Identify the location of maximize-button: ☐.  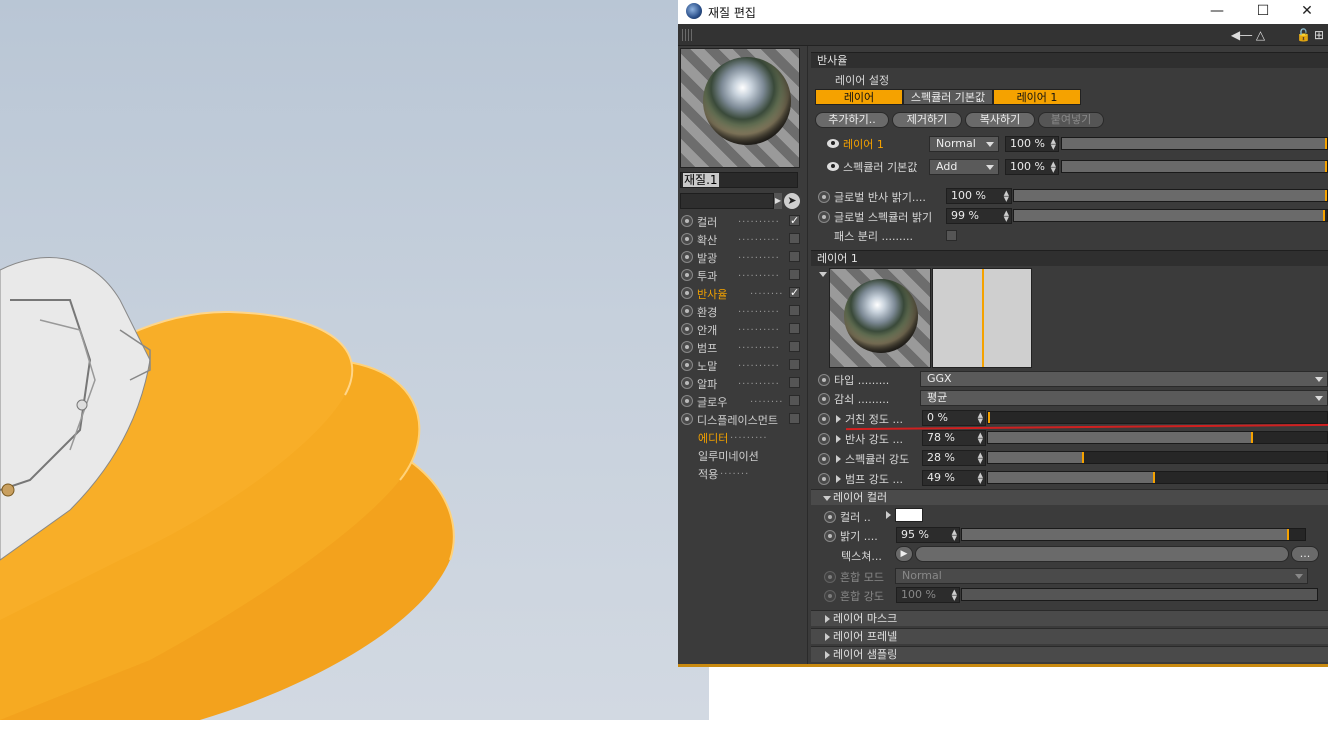
(1263, 12).